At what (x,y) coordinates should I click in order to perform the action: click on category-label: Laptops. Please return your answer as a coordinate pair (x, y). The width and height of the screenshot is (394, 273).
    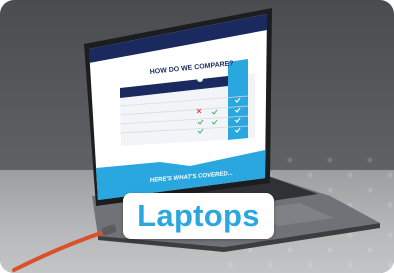
    Looking at the image, I should click on (198, 216).